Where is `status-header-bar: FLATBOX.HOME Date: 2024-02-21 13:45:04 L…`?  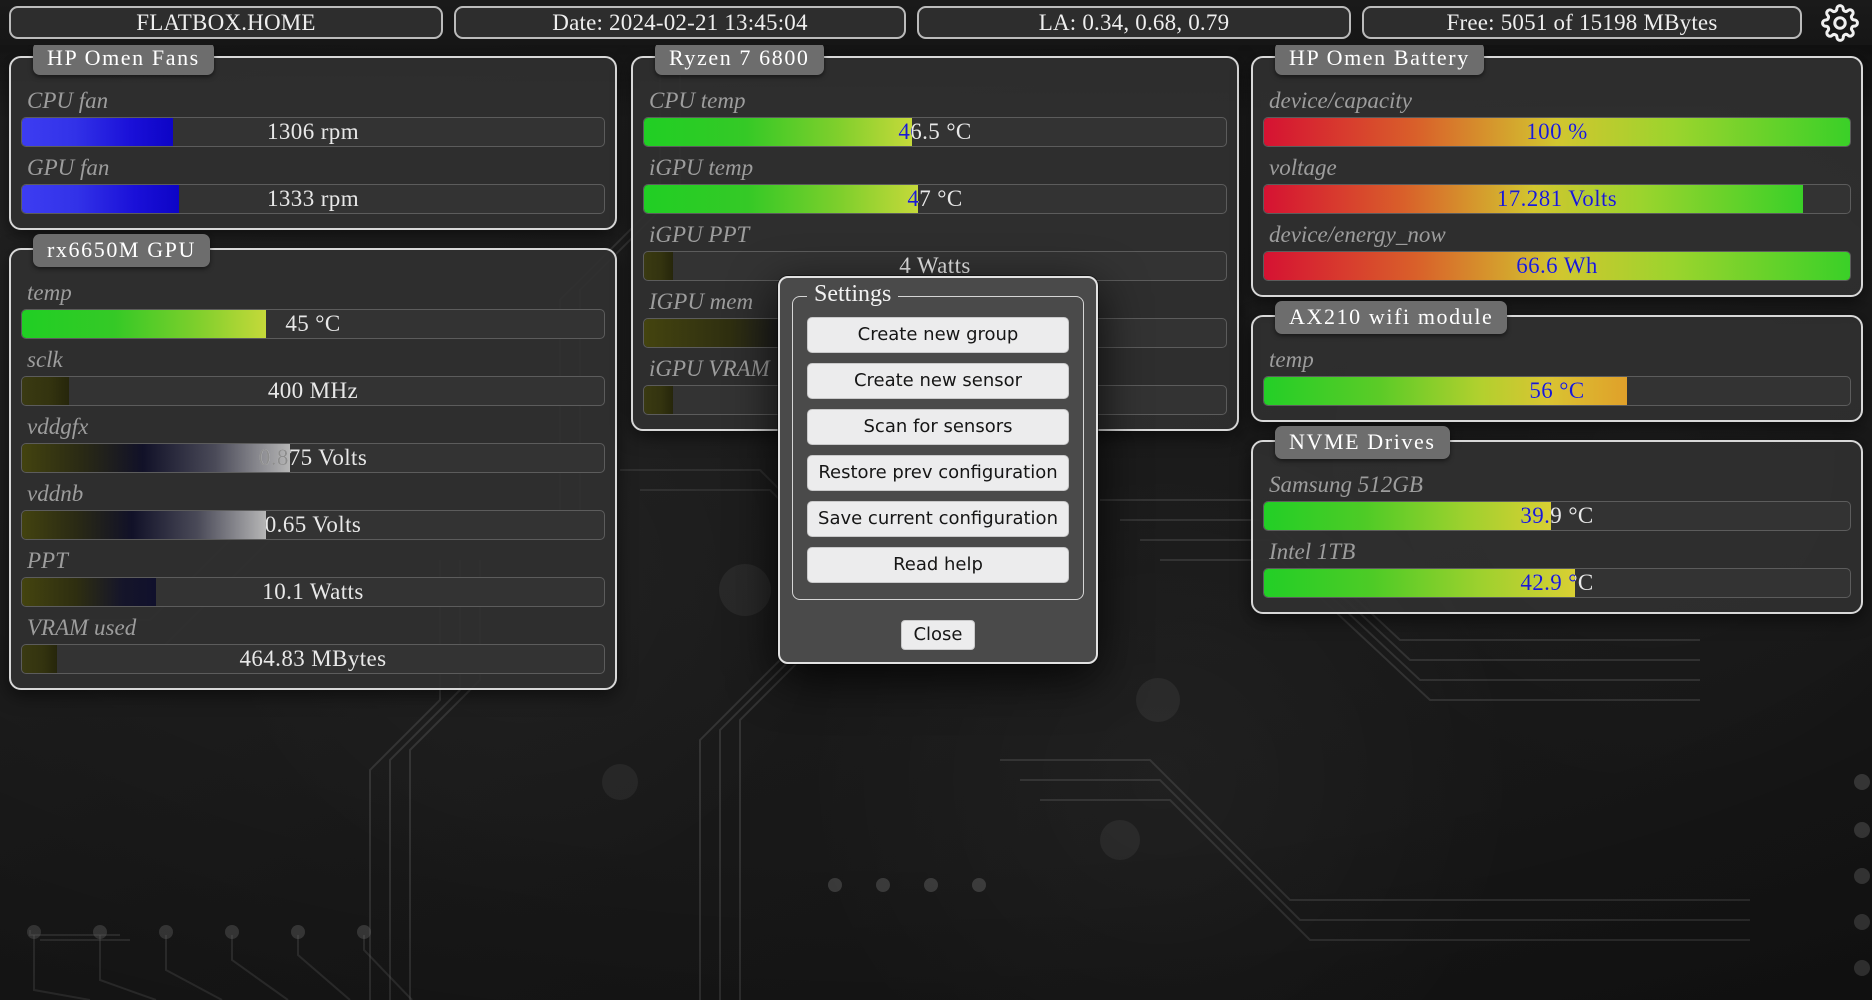
status-header-bar: FLATBOX.HOME Date: 2024-02-21 13:45:04 L… is located at coordinates (936, 22).